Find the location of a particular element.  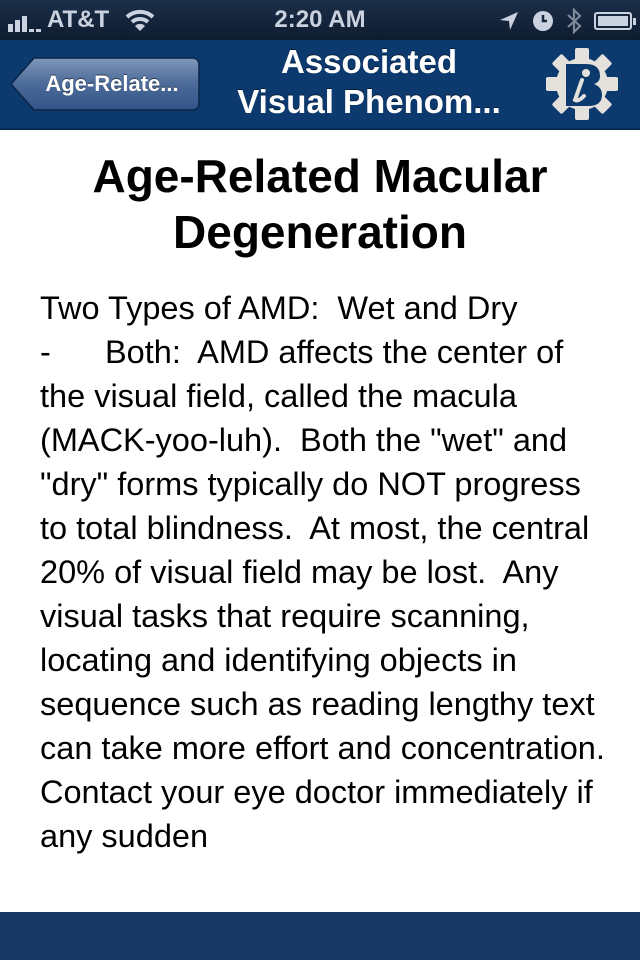

status-right is located at coordinates (567, 21).